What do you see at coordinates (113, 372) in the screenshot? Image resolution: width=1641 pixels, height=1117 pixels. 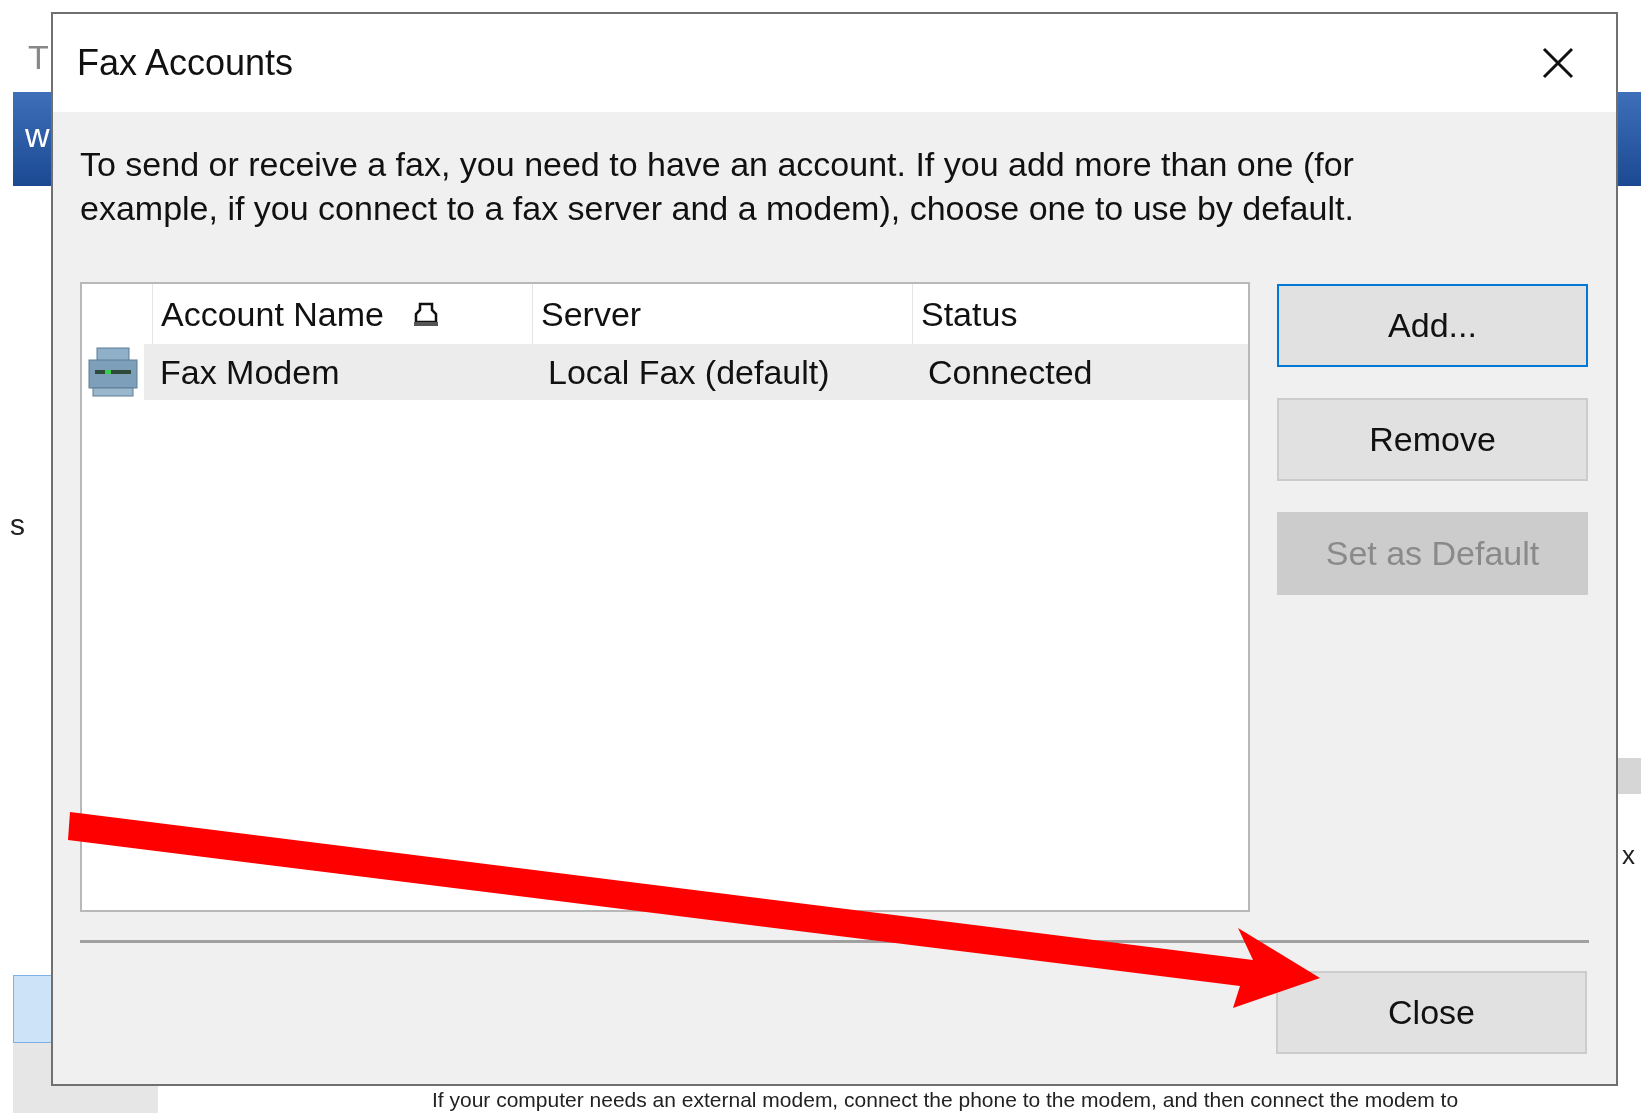 I see `fax-machine-icon` at bounding box center [113, 372].